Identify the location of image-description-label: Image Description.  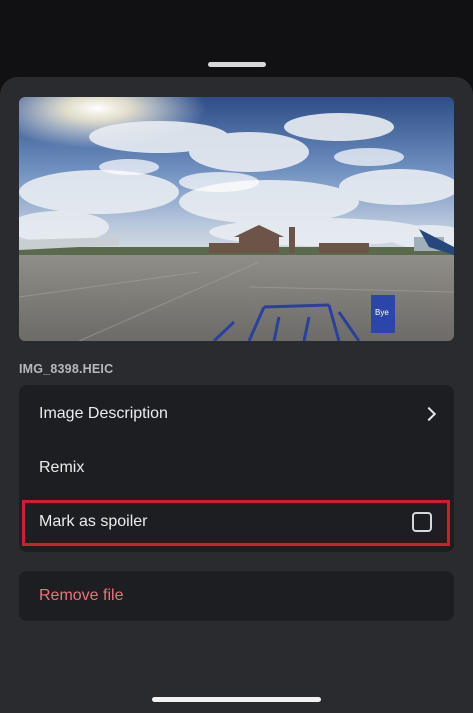
(103, 413).